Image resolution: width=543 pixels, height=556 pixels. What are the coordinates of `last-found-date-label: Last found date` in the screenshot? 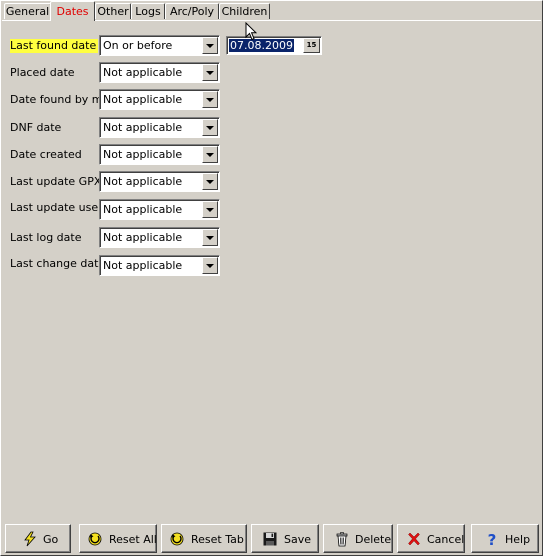 It's located at (54, 46).